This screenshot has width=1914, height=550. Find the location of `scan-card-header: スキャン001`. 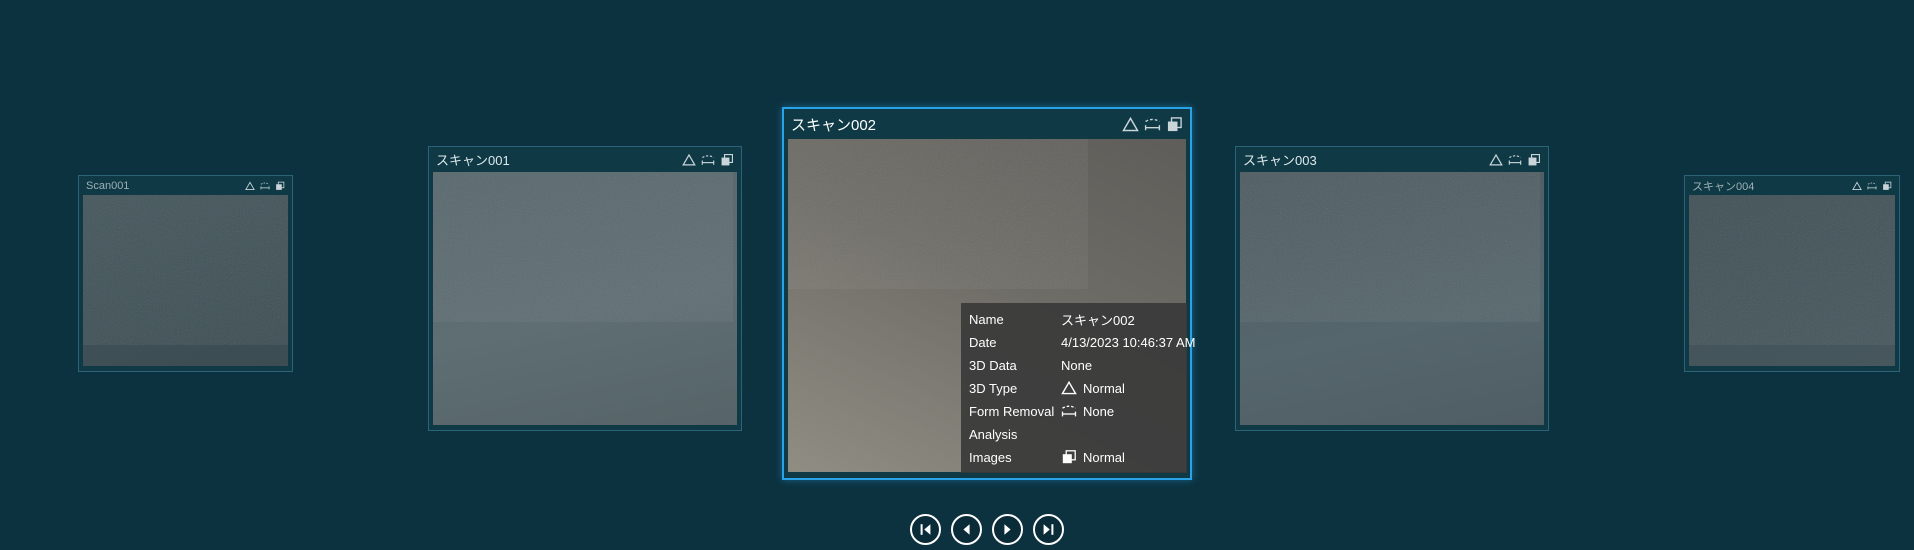

scan-card-header: スキャン001 is located at coordinates (585, 159).